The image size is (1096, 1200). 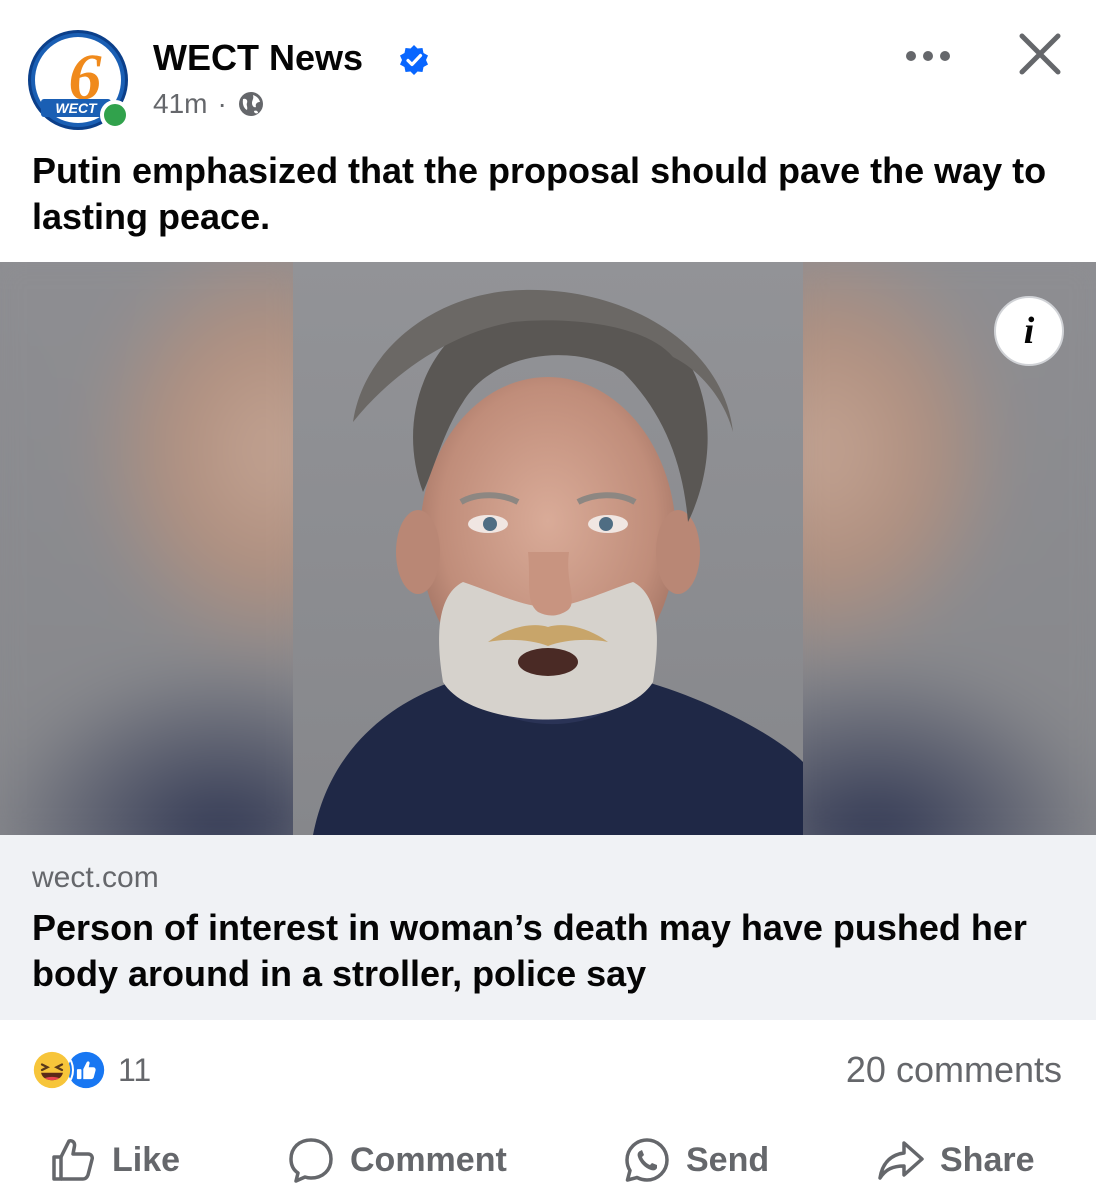 What do you see at coordinates (90, 1070) in the screenshot?
I see `reactions-summary: 11` at bounding box center [90, 1070].